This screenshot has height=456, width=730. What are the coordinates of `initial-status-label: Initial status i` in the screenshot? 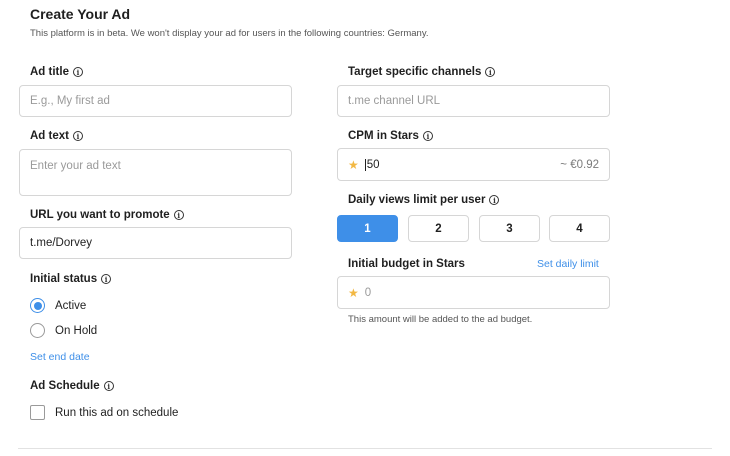 It's located at (71, 279).